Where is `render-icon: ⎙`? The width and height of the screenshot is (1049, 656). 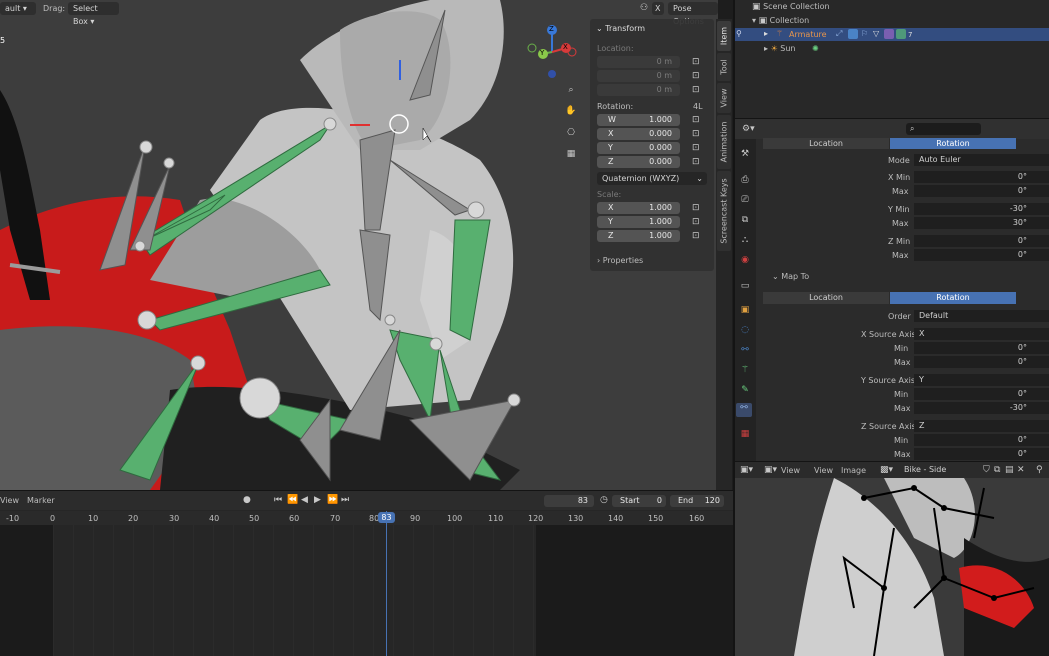
render-icon: ⎙ is located at coordinates (745, 180).